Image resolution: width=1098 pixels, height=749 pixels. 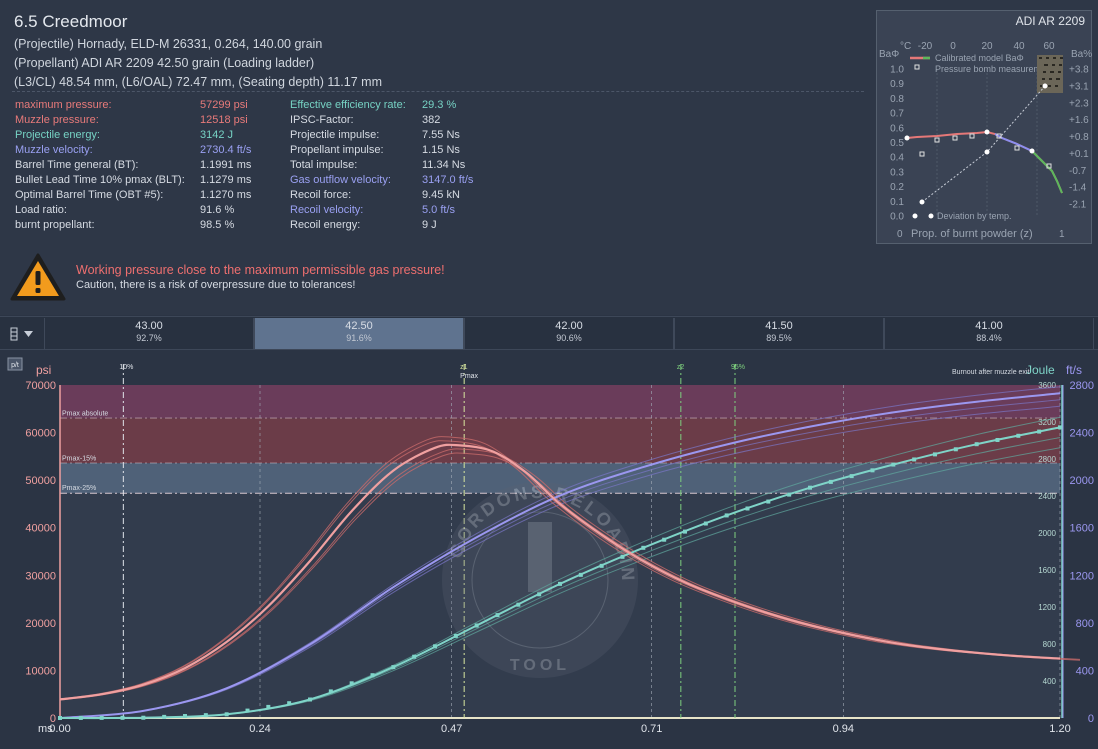 What do you see at coordinates (984, 162) in the screenshot?
I see `inset-model-curve` at bounding box center [984, 162].